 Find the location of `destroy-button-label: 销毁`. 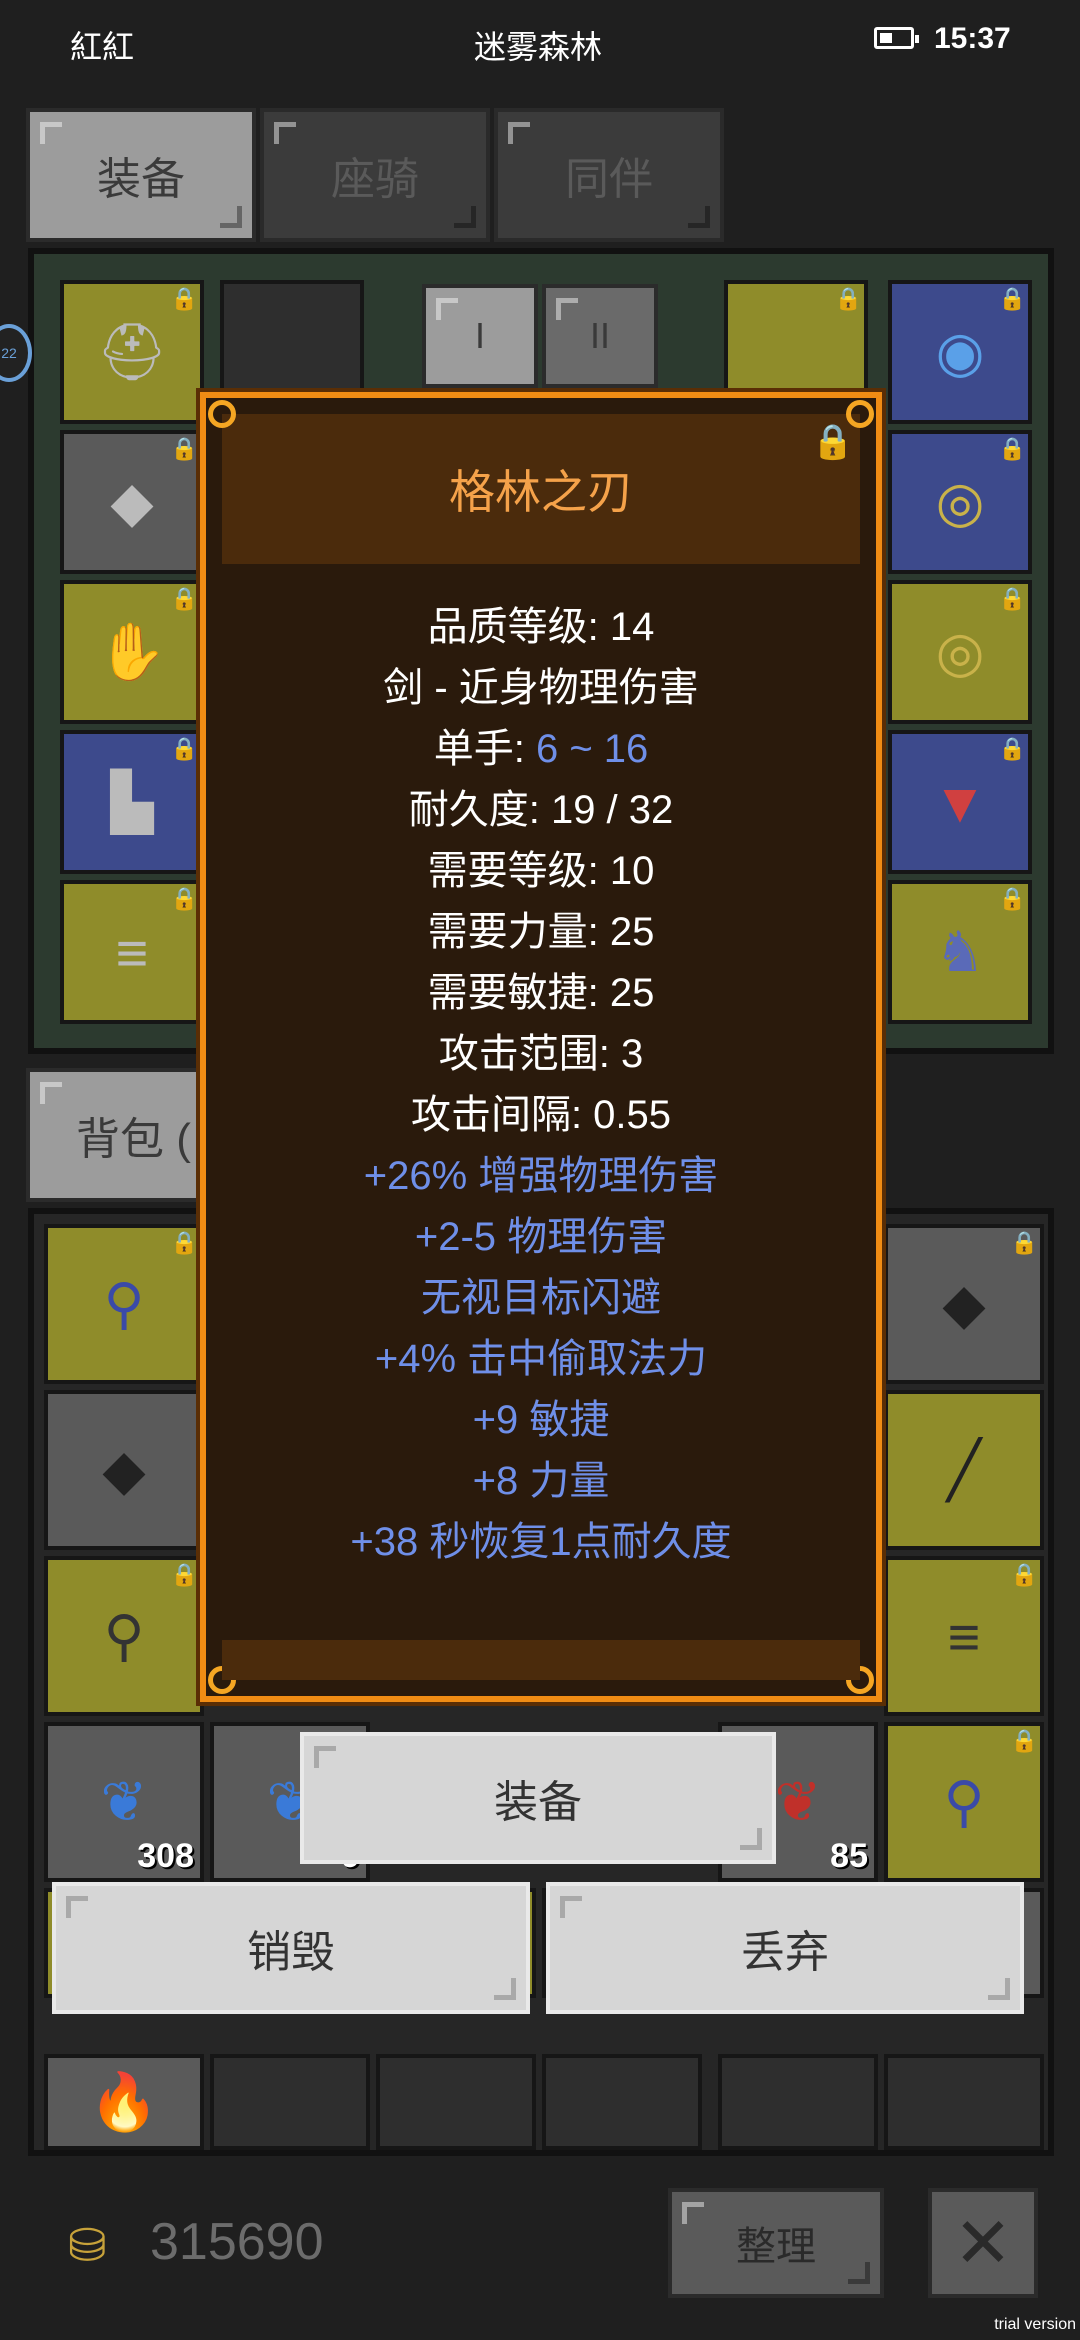

destroy-button-label: 销毁 is located at coordinates (291, 1952).